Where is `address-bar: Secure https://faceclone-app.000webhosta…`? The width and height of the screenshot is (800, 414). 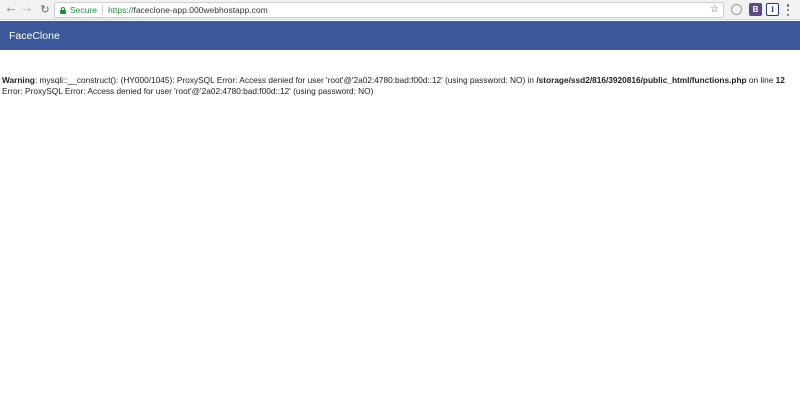 address-bar: Secure https://faceclone-app.000webhosta… is located at coordinates (389, 10).